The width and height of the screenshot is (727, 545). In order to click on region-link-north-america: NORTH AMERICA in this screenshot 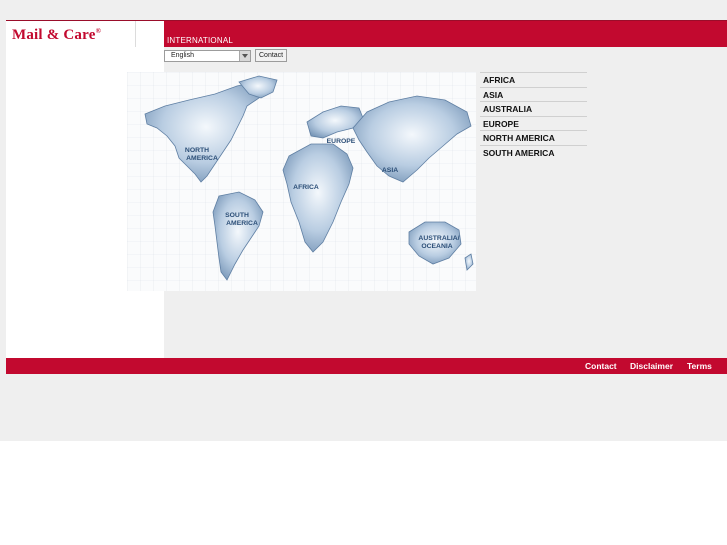, I will do `click(533, 137)`.